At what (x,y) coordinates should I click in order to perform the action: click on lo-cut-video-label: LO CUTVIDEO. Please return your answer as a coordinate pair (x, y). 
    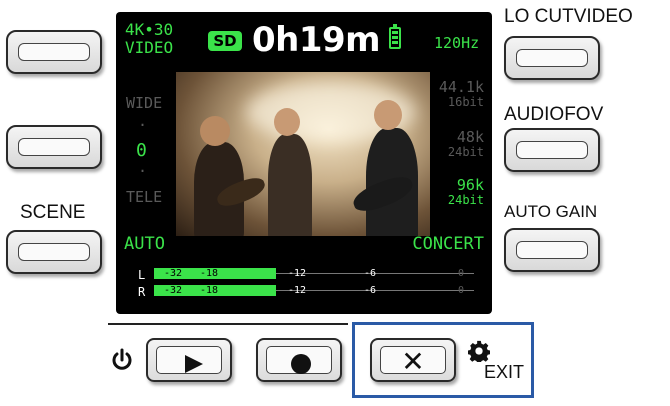
    Looking at the image, I should click on (568, 17).